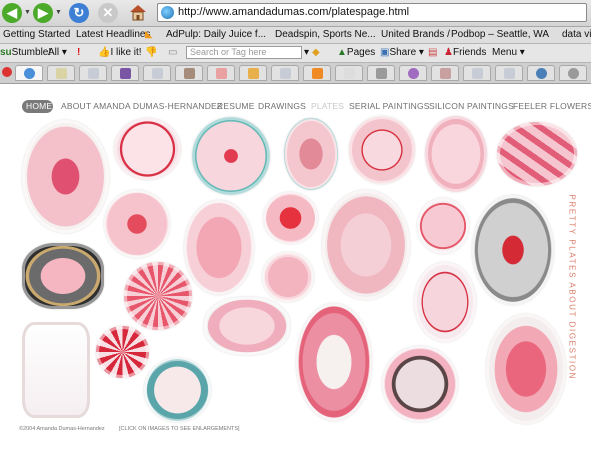 This screenshot has width=591, height=450. What do you see at coordinates (415, 34) in the screenshot?
I see `bookmark-item: United Brands /` at bounding box center [415, 34].